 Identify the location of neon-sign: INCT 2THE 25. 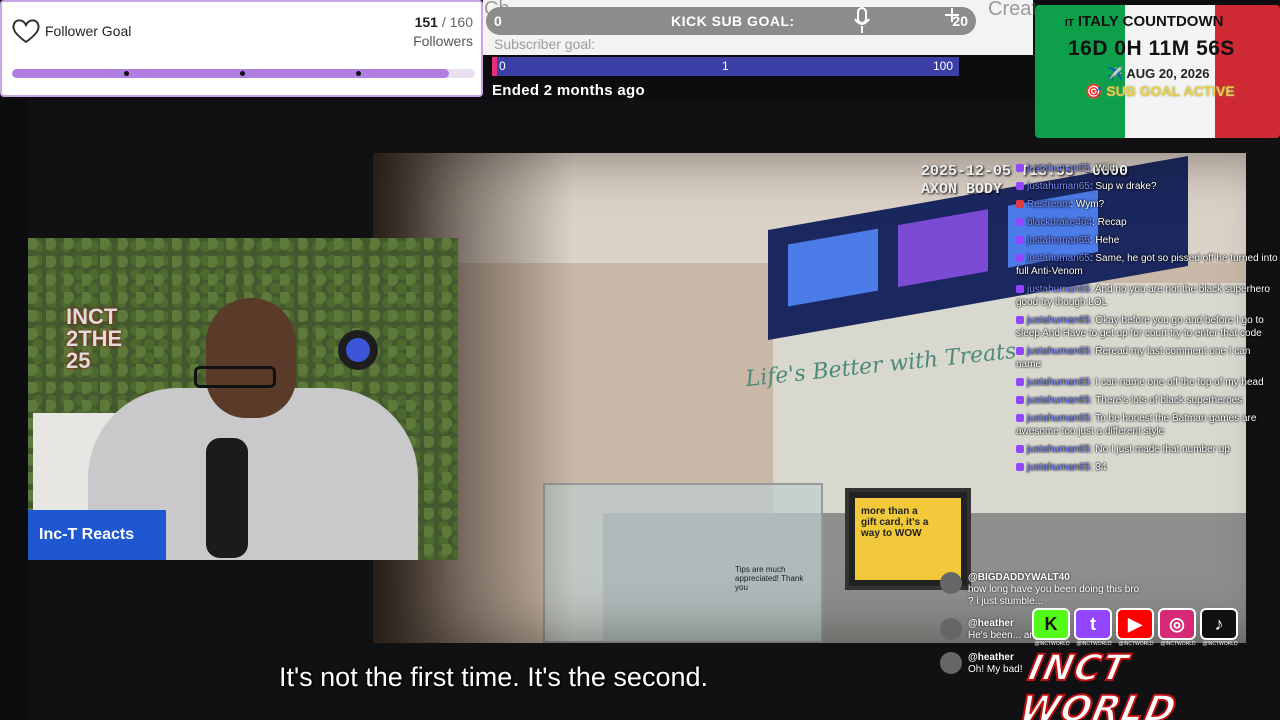
(94, 339).